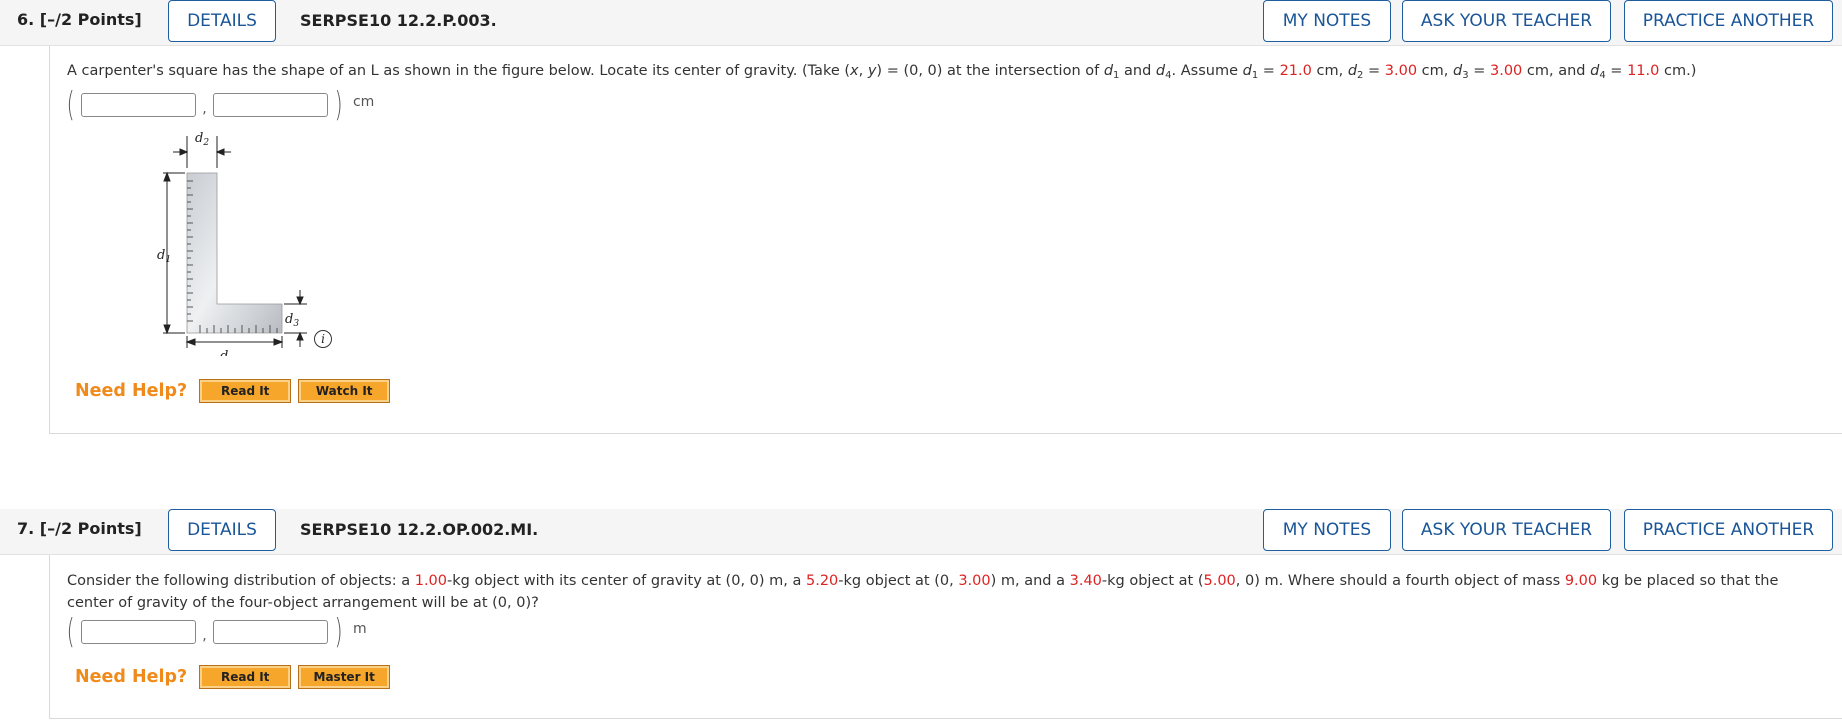 This screenshot has width=1842, height=725. Describe the element at coordinates (79, 19) in the screenshot. I see `question-6-number: 6. [–/2 Points]` at that location.